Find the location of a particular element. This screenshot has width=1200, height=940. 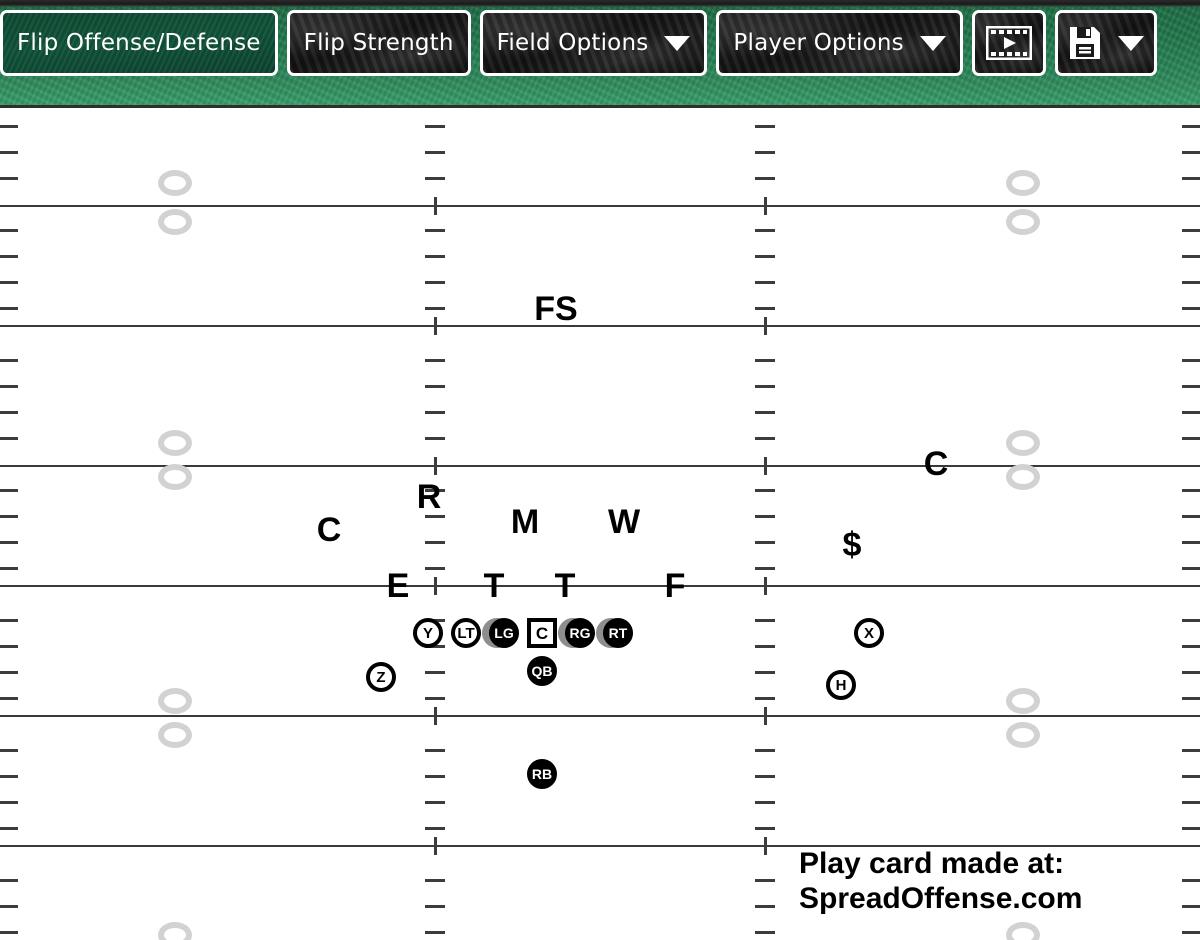

defender-corner-right: C is located at coordinates (936, 464).